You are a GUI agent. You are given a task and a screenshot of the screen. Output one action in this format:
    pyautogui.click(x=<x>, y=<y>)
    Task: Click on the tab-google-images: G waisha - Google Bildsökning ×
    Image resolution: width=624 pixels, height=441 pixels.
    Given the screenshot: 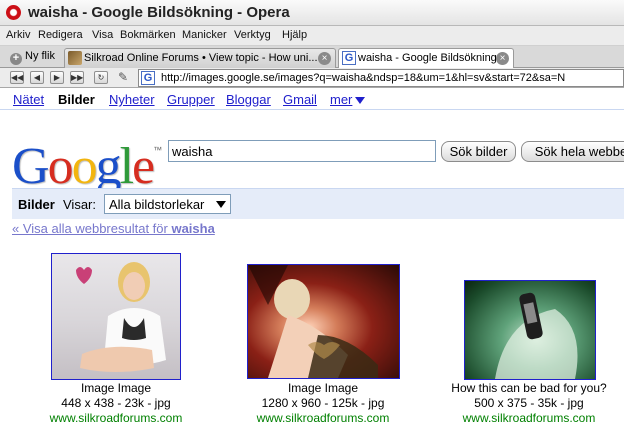 What is the action you would take?
    pyautogui.click(x=426, y=58)
    